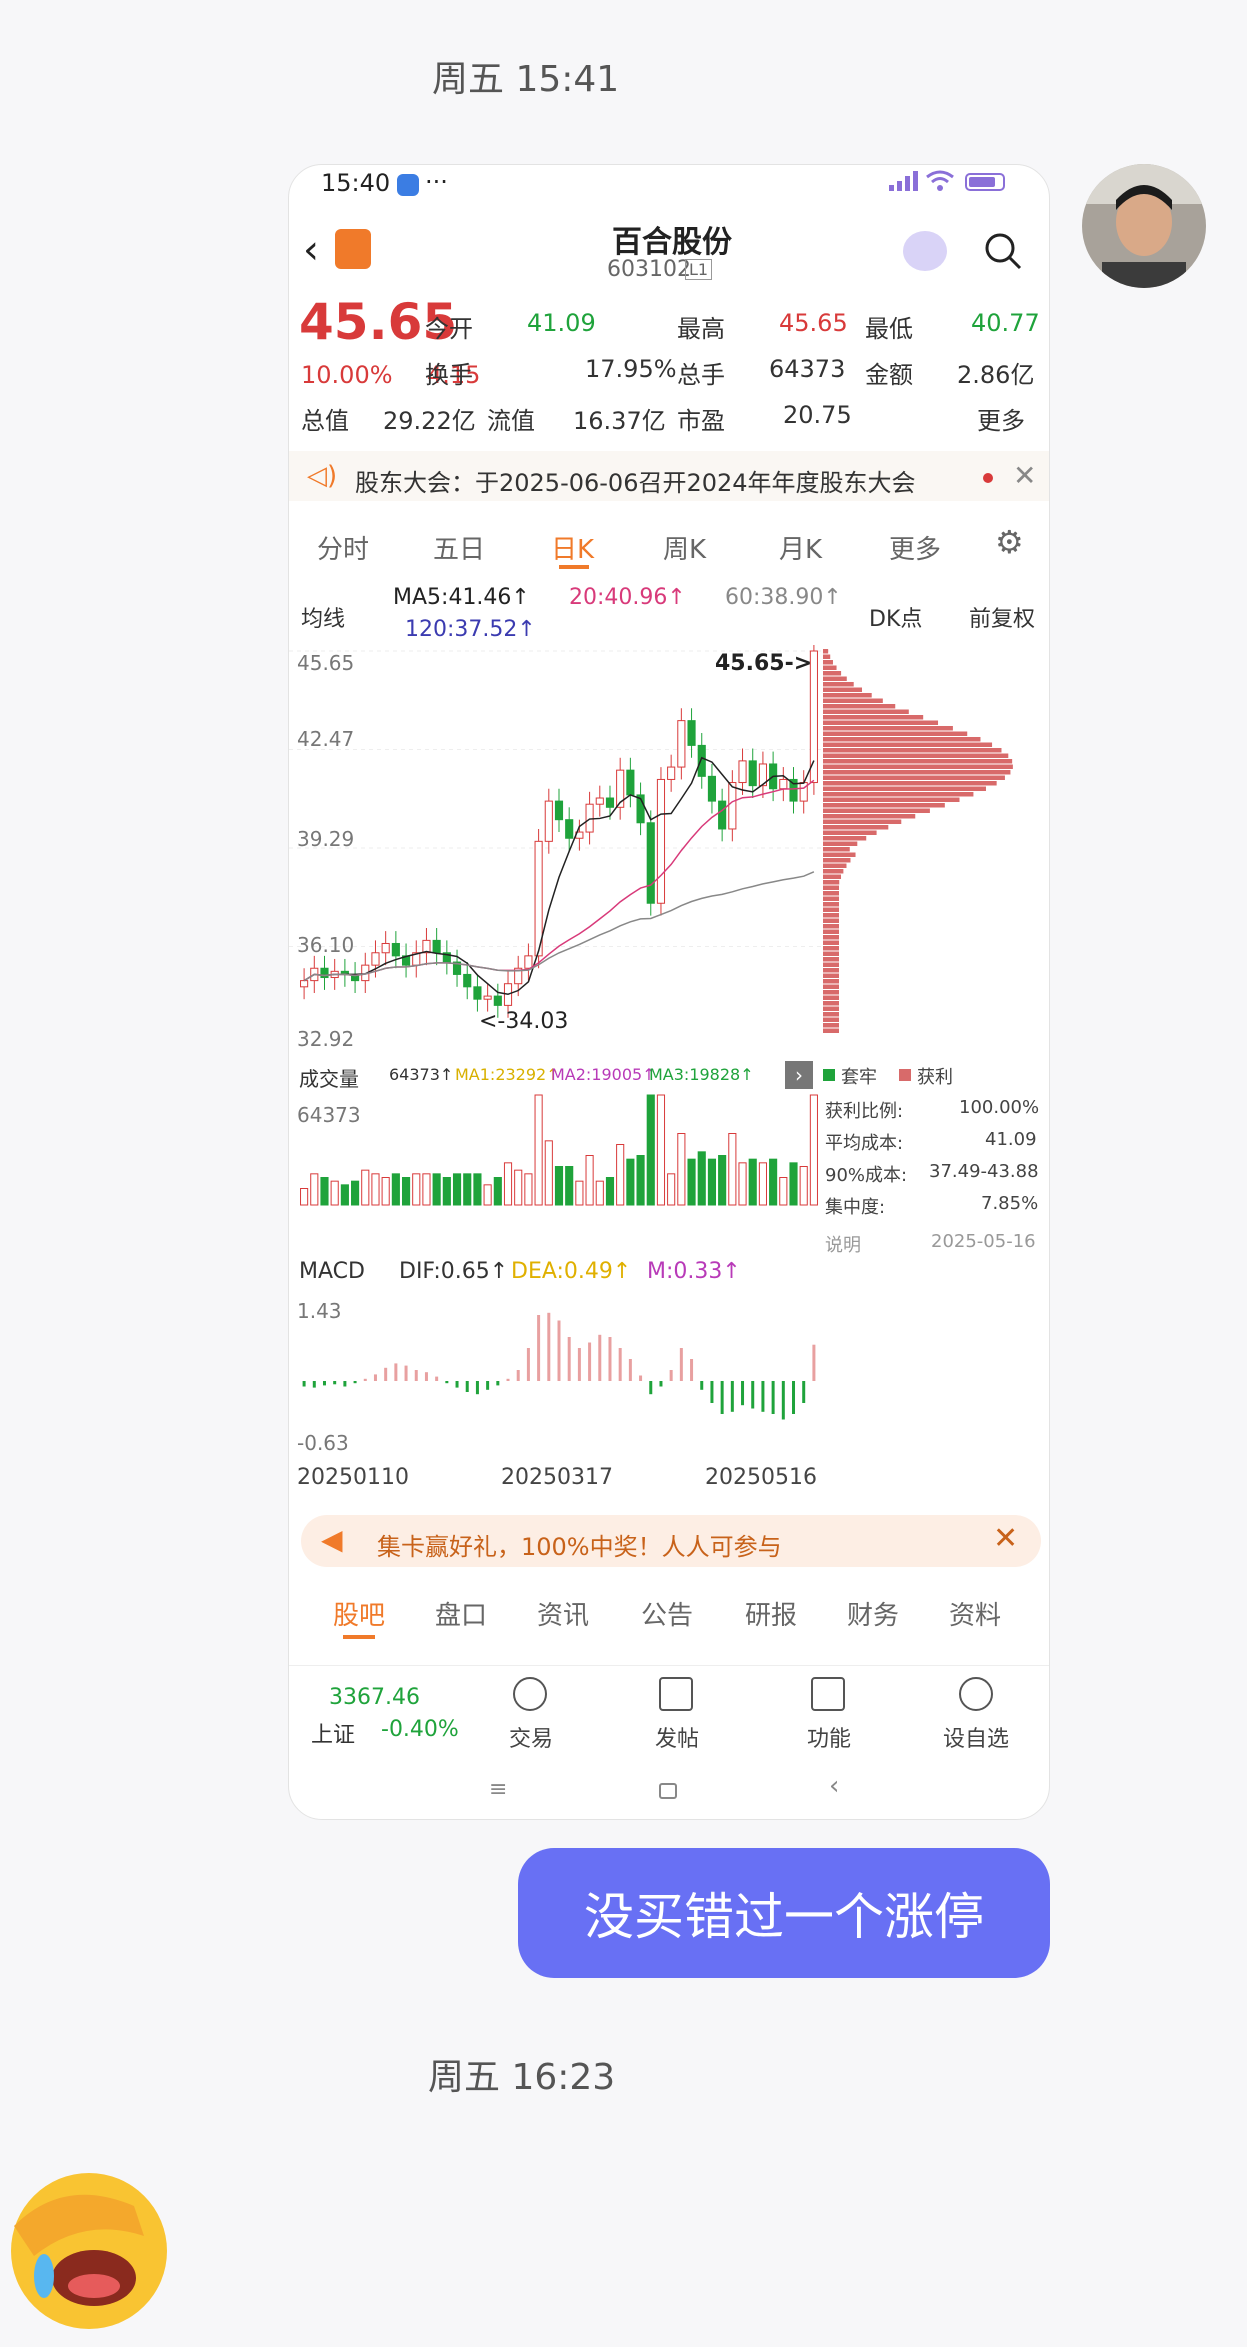 The height and width of the screenshot is (2347, 1247). Describe the element at coordinates (904, 181) in the screenshot. I see `signal-icon` at that location.